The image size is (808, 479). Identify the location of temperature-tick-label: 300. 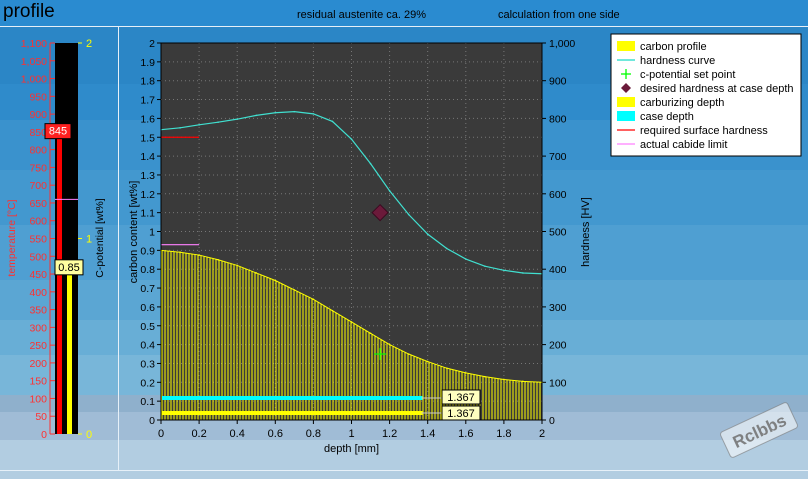
(38, 328).